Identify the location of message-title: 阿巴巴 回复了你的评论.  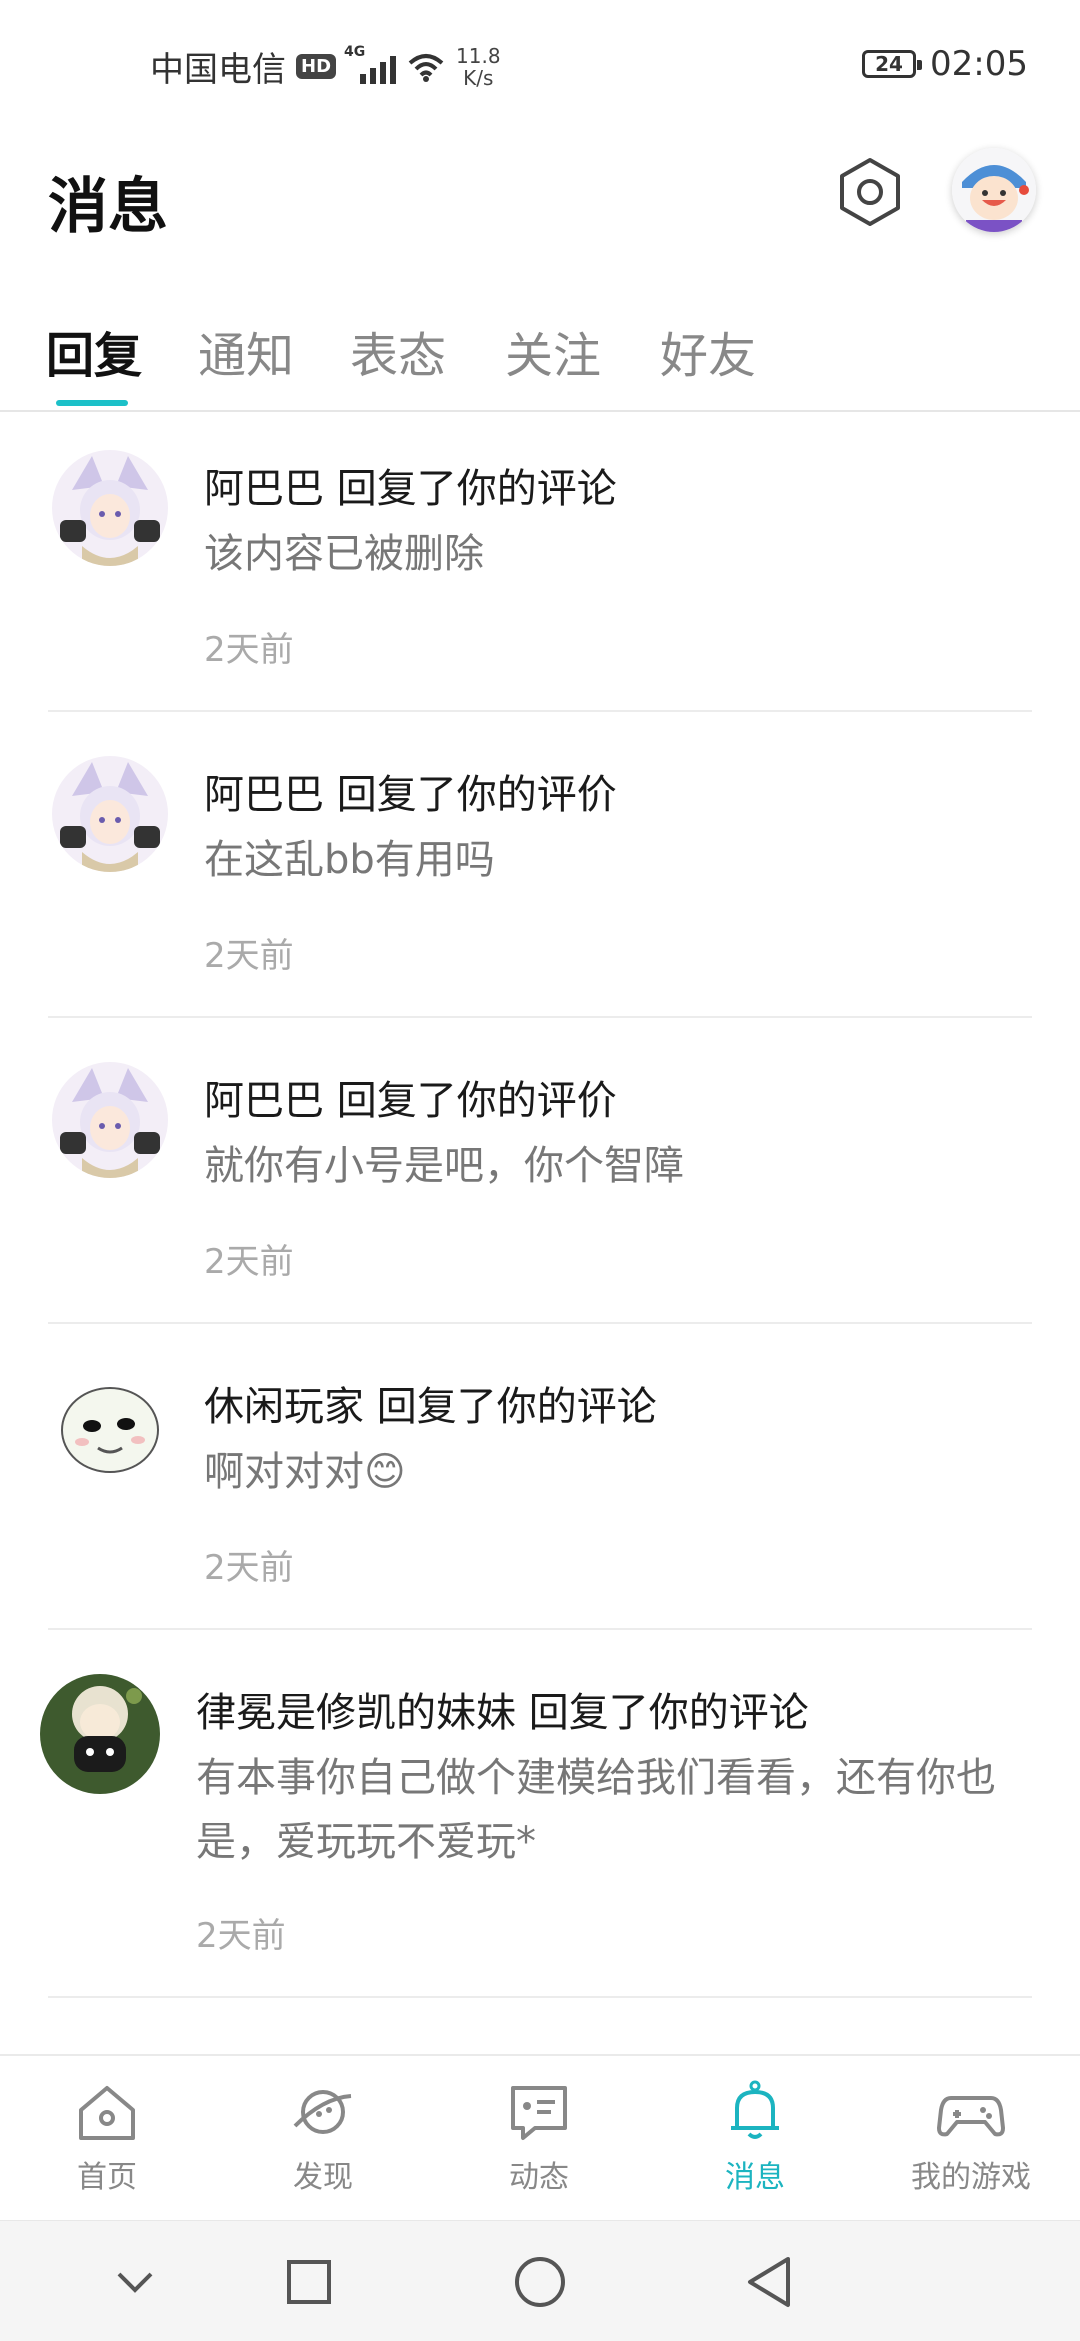
(410, 489).